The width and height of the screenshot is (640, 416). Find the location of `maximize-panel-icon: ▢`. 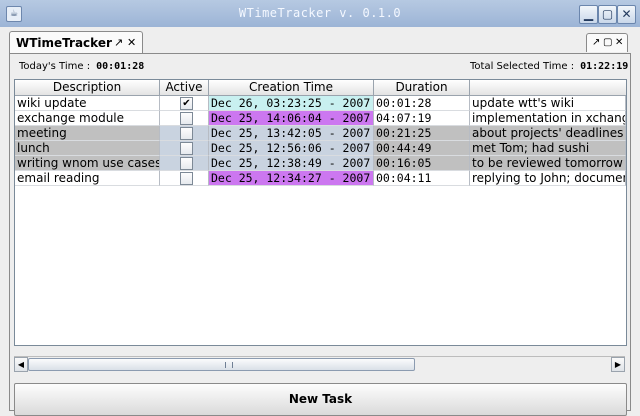

maximize-panel-icon: ▢ is located at coordinates (607, 42).